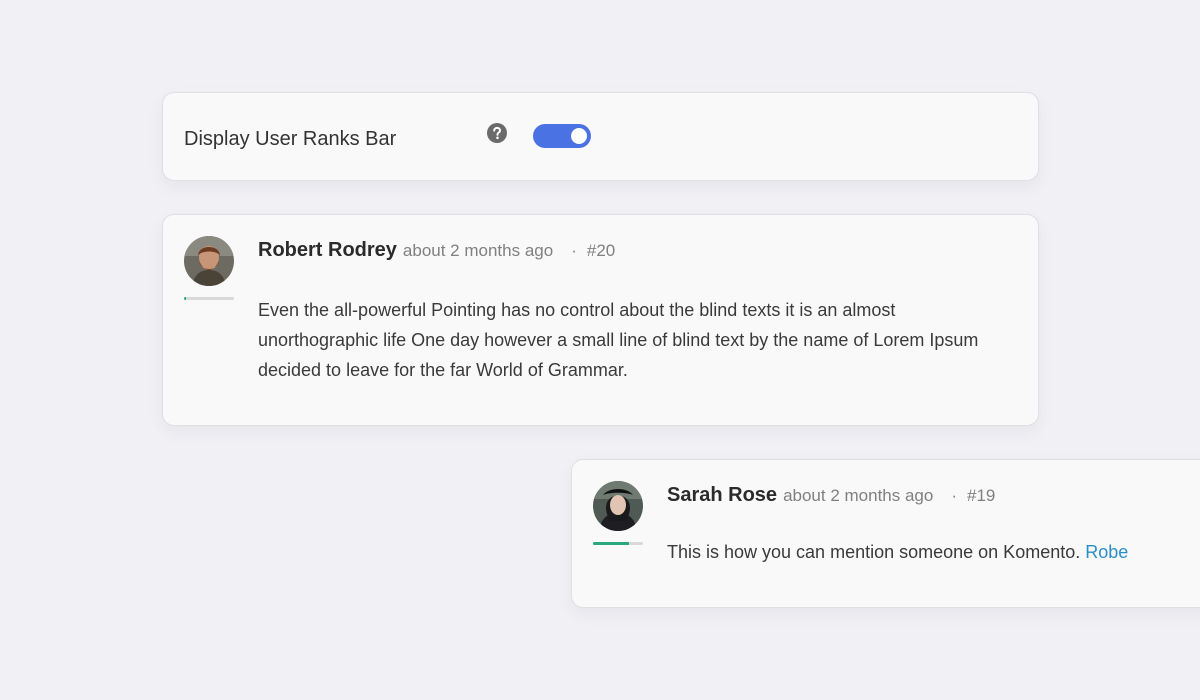 The width and height of the screenshot is (1200, 700). What do you see at coordinates (562, 136) in the screenshot?
I see `ranks-bar-toggle` at bounding box center [562, 136].